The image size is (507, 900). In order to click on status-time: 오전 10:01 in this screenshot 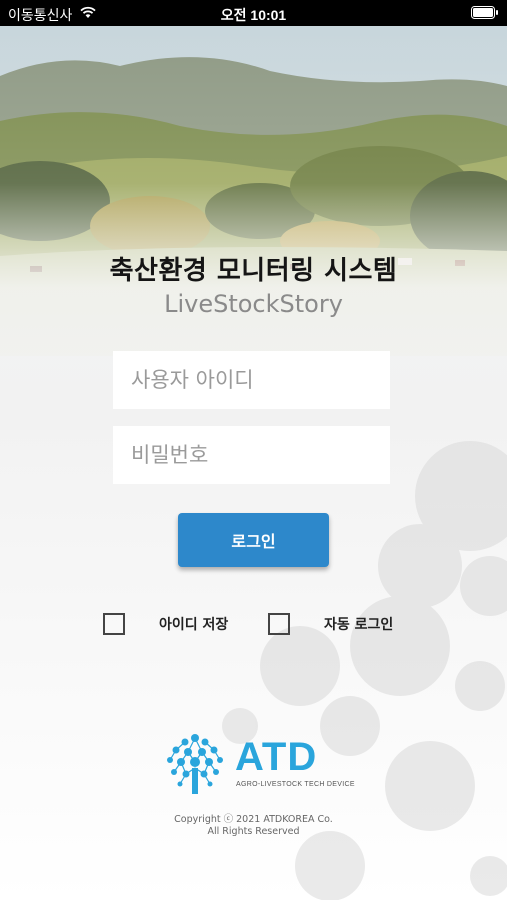, I will do `click(253, 15)`.